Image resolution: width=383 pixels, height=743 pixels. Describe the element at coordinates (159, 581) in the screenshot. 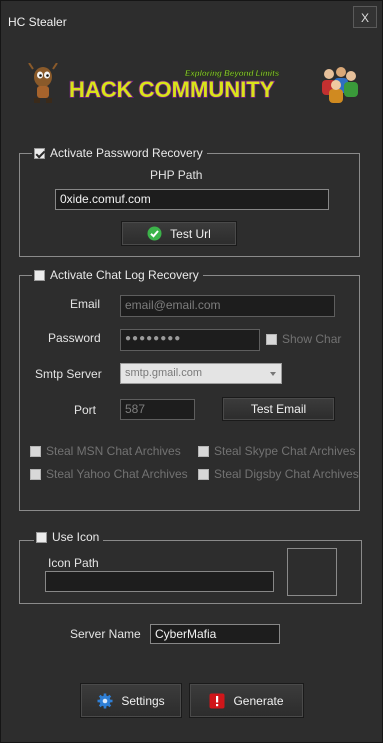

I see `icon-path-input` at that location.